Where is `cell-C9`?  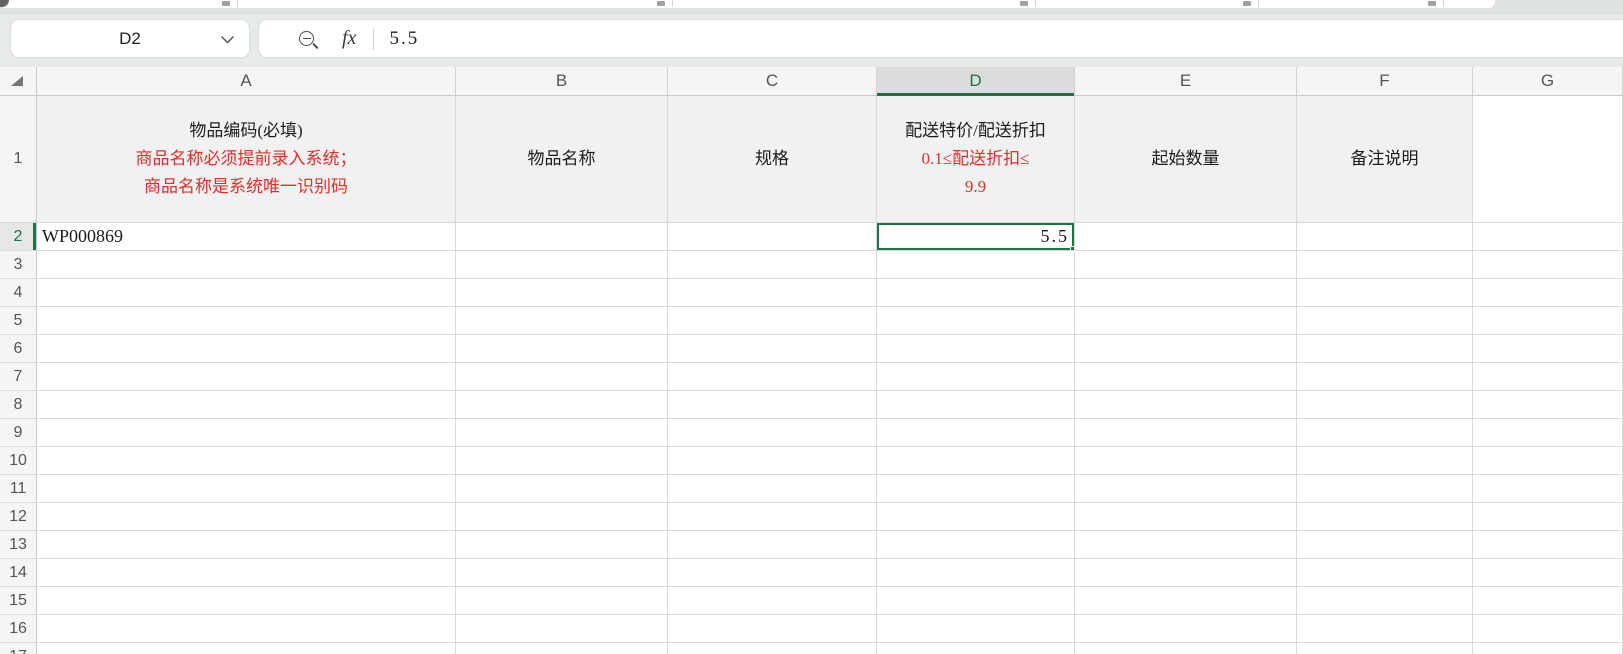 cell-C9 is located at coordinates (772, 433).